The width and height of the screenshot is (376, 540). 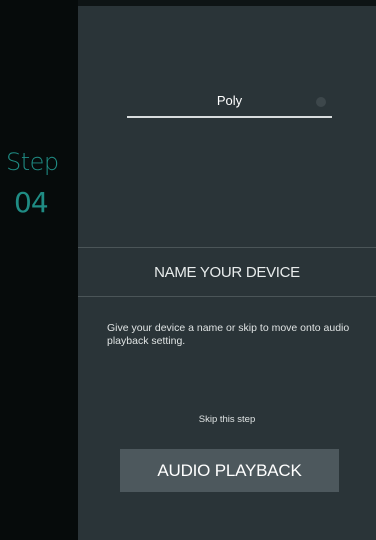 What do you see at coordinates (227, 419) in the screenshot?
I see `skip-step-link: Skip this step` at bounding box center [227, 419].